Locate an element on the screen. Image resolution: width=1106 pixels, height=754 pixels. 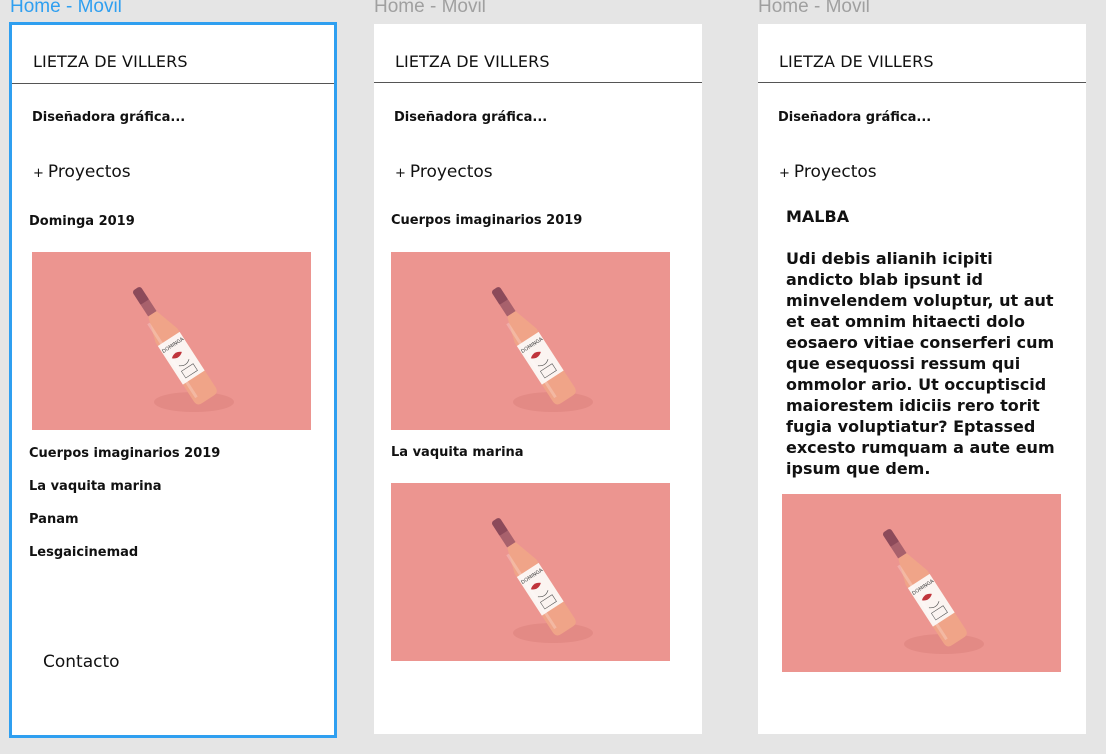
project-title: La vaquita marina is located at coordinates (457, 452).